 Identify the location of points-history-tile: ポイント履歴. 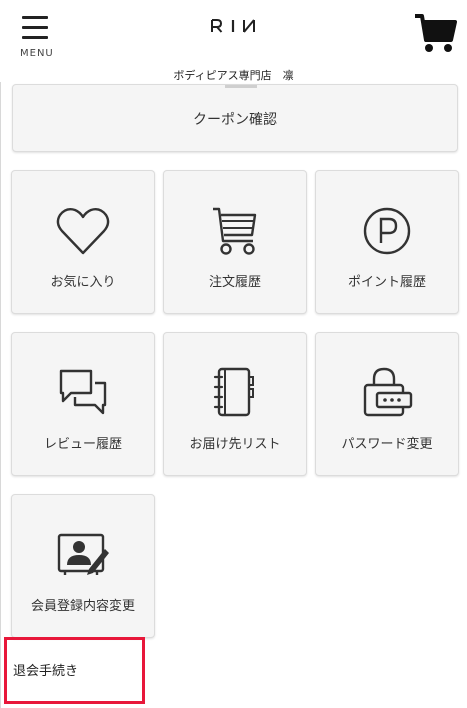
(387, 242).